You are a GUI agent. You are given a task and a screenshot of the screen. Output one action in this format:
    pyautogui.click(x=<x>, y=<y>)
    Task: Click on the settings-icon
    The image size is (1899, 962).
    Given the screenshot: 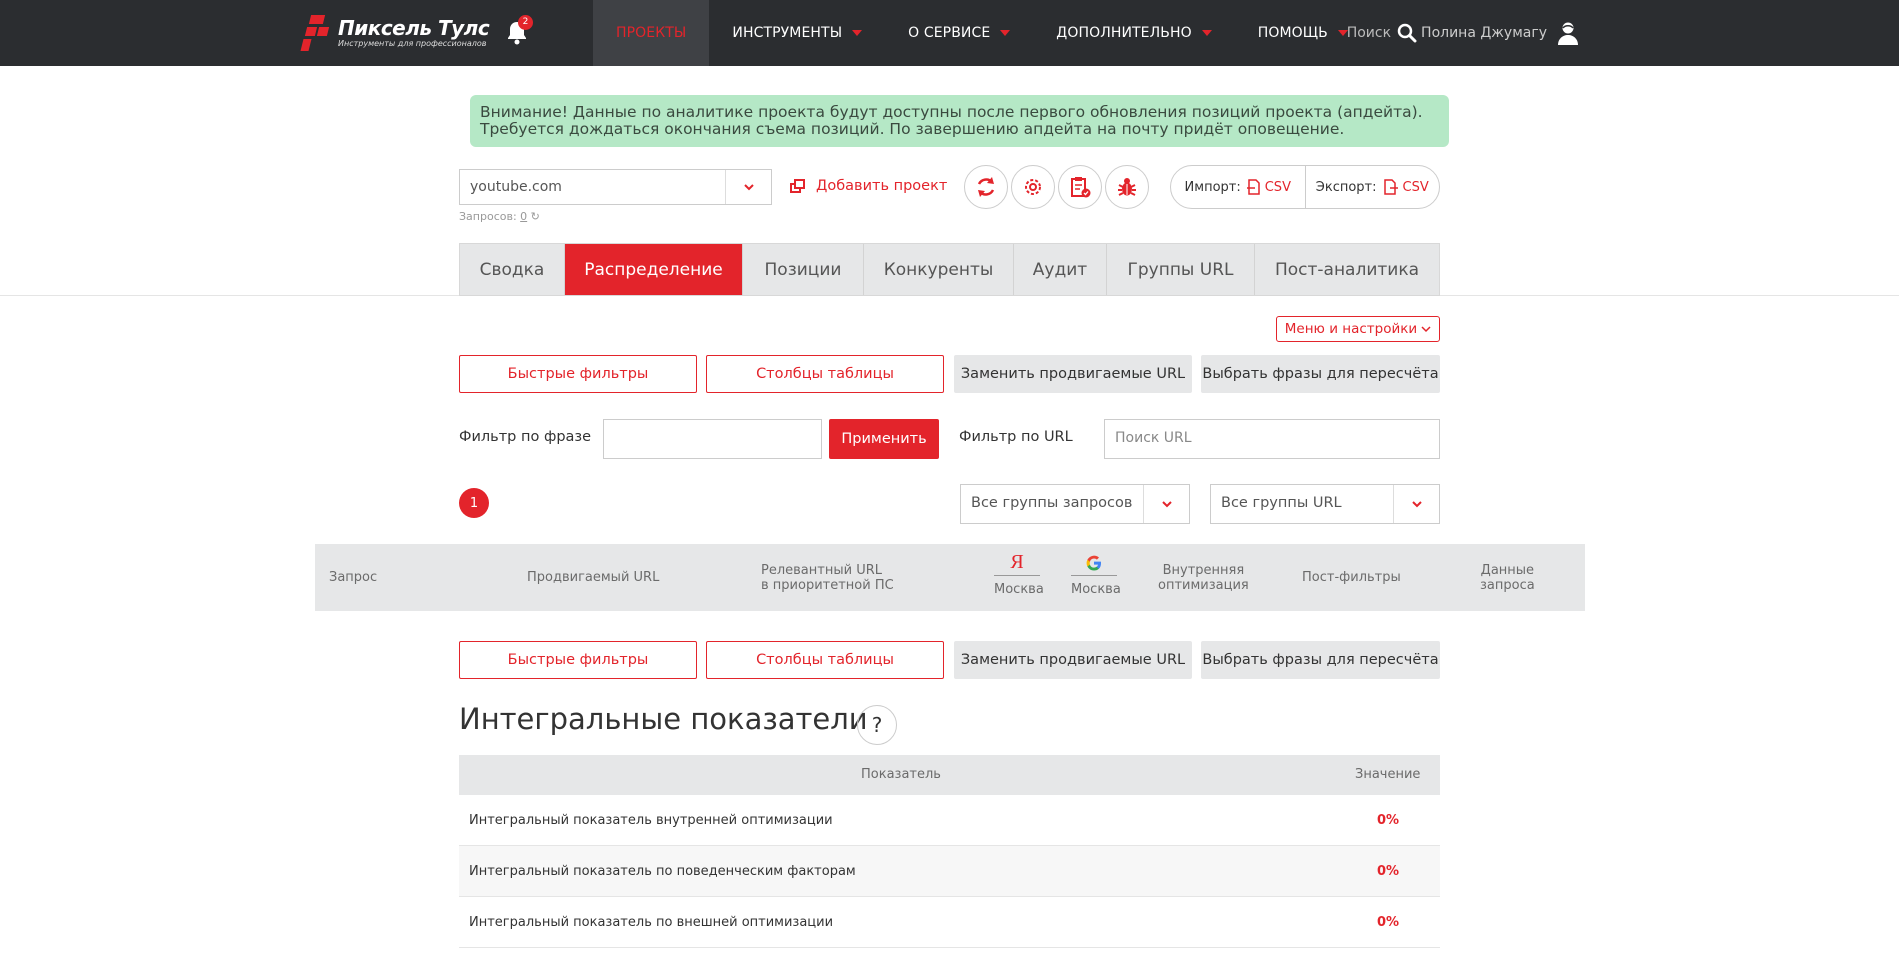 What is the action you would take?
    pyautogui.click(x=1033, y=187)
    